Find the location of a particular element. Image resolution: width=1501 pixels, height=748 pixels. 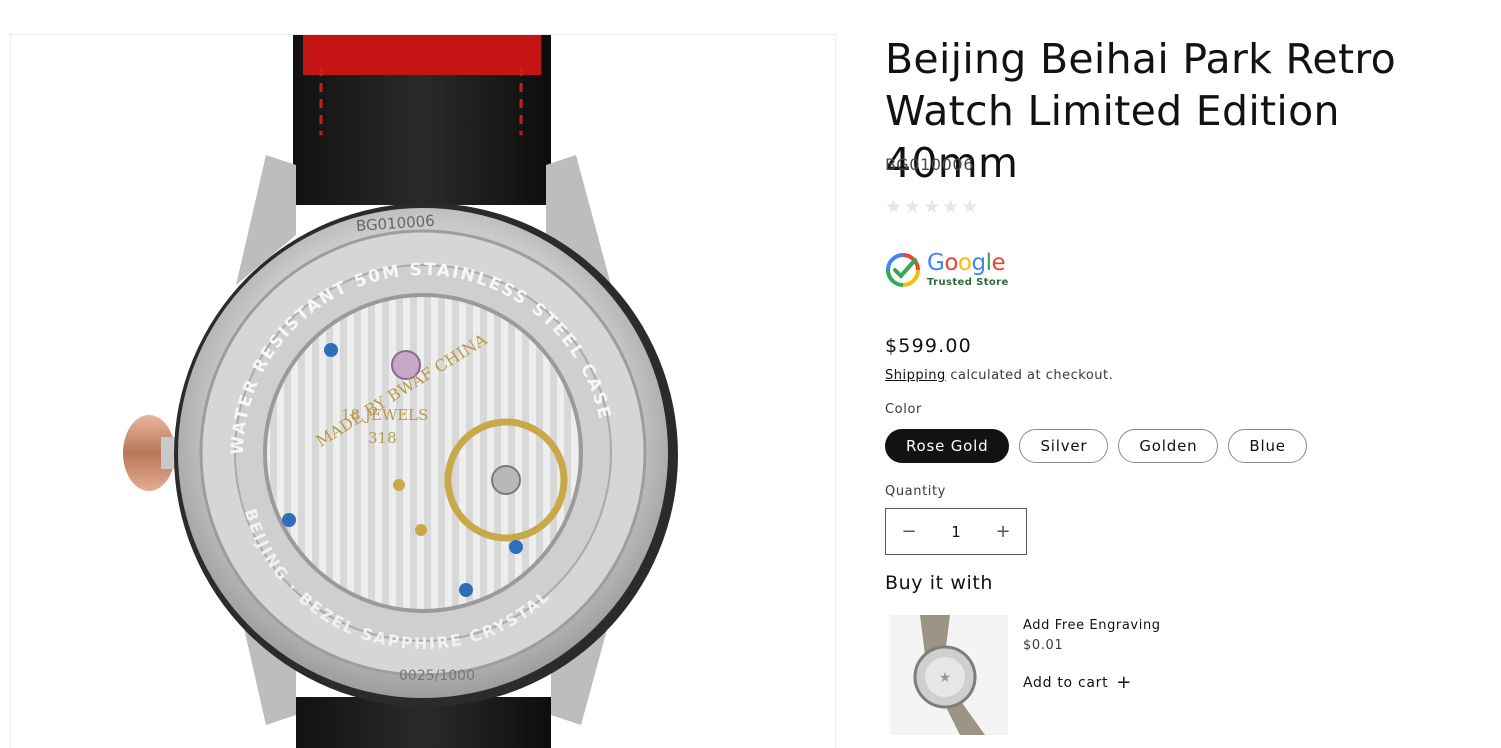

addon-price: $0.01 is located at coordinates (1043, 645).